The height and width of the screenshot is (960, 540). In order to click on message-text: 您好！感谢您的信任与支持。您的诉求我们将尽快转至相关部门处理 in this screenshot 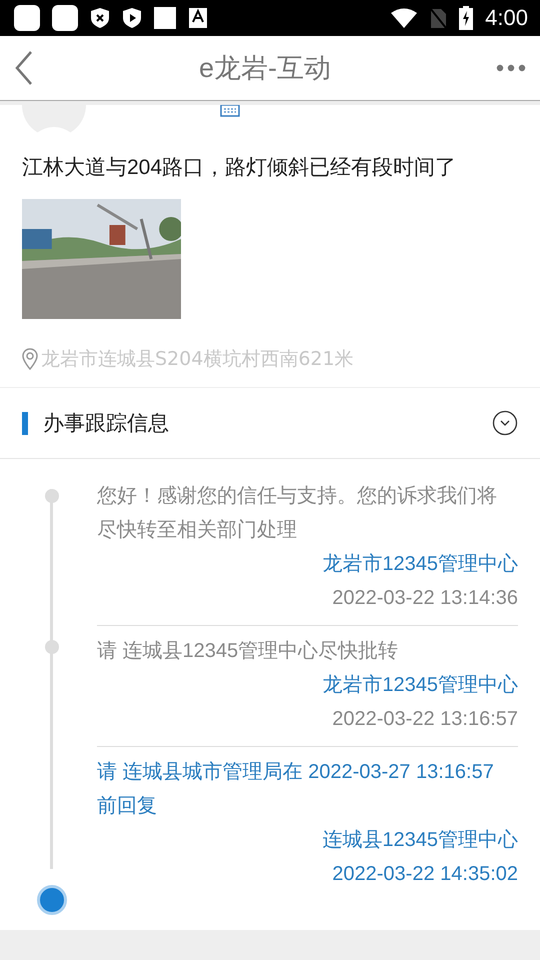, I will do `click(297, 513)`.